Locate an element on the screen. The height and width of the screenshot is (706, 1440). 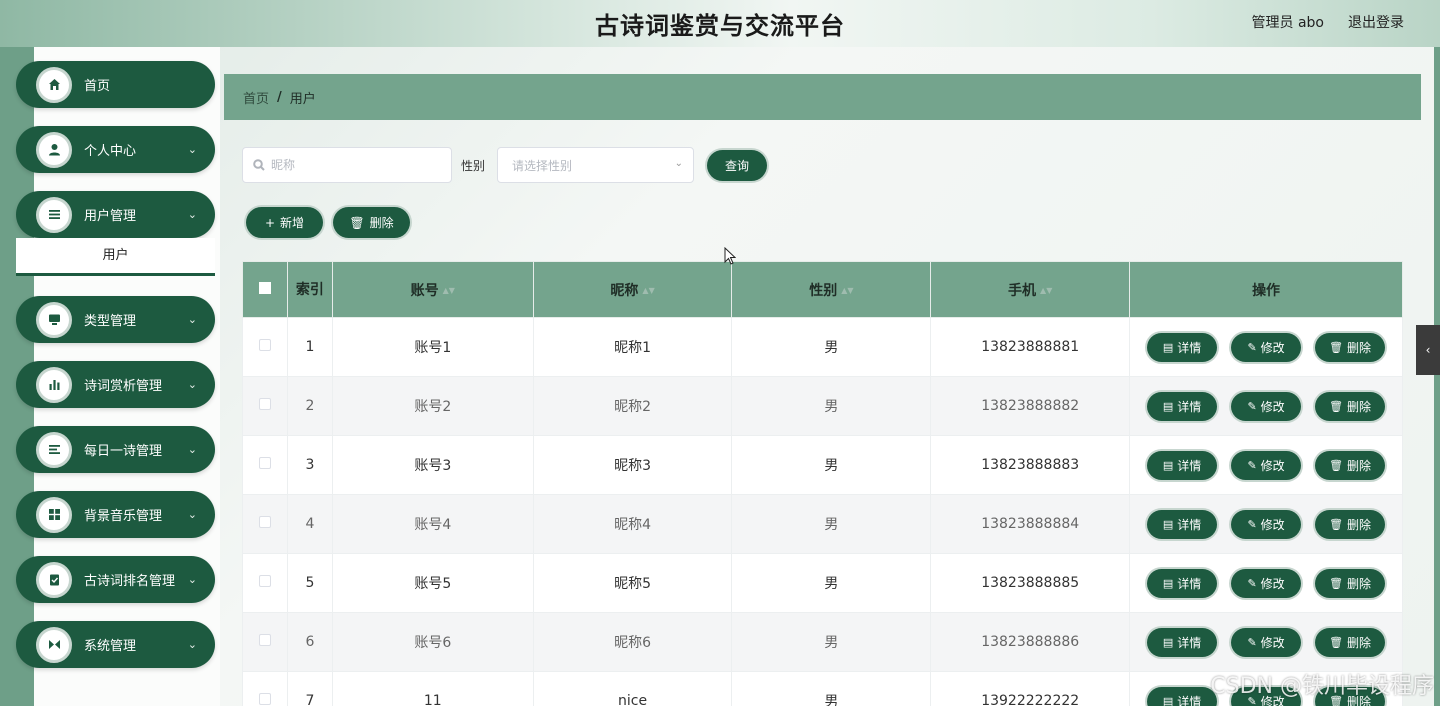
cell-phone: 13823888883 is located at coordinates (1030, 465).